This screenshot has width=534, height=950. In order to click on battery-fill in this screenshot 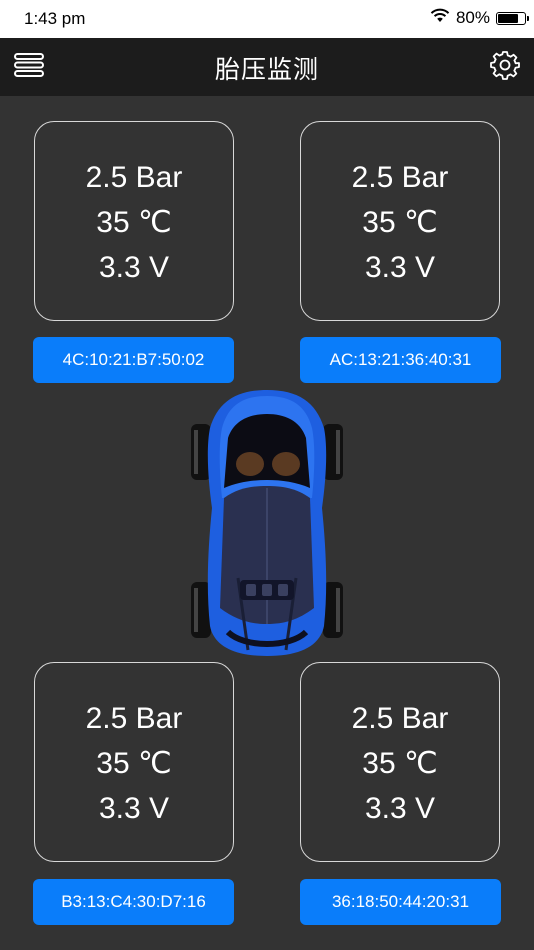, I will do `click(508, 18)`.